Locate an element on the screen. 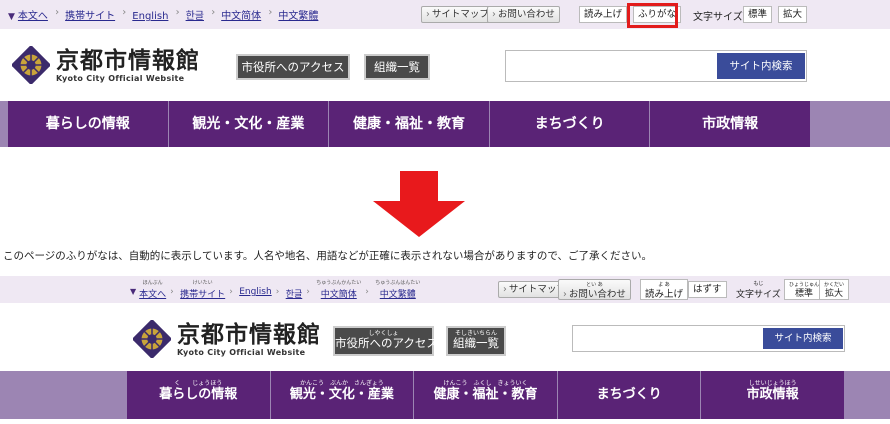 This screenshot has width=890, height=424. link-simplified-chinese: 中文简体 is located at coordinates (241, 16).